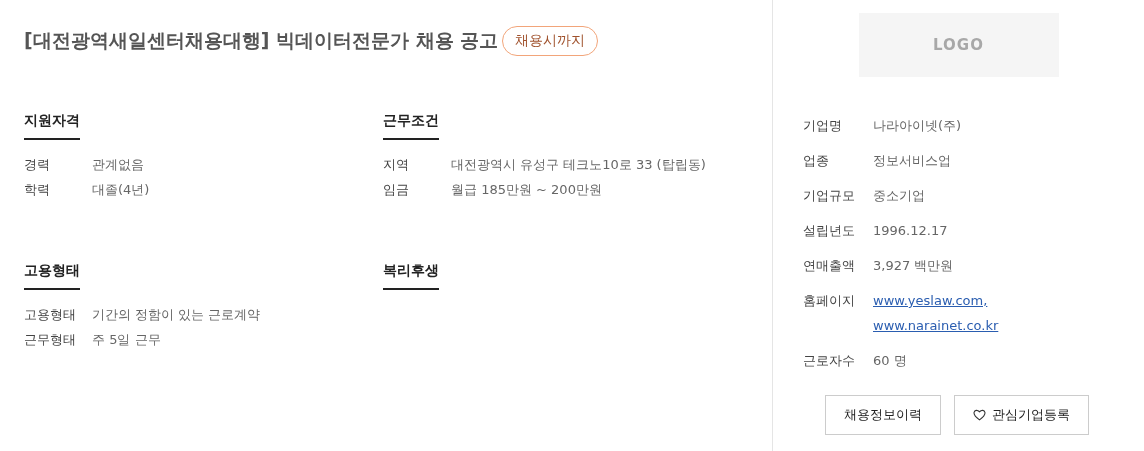 The width and height of the screenshot is (1144, 451). I want to click on field-label: 고용형태, so click(50, 315).